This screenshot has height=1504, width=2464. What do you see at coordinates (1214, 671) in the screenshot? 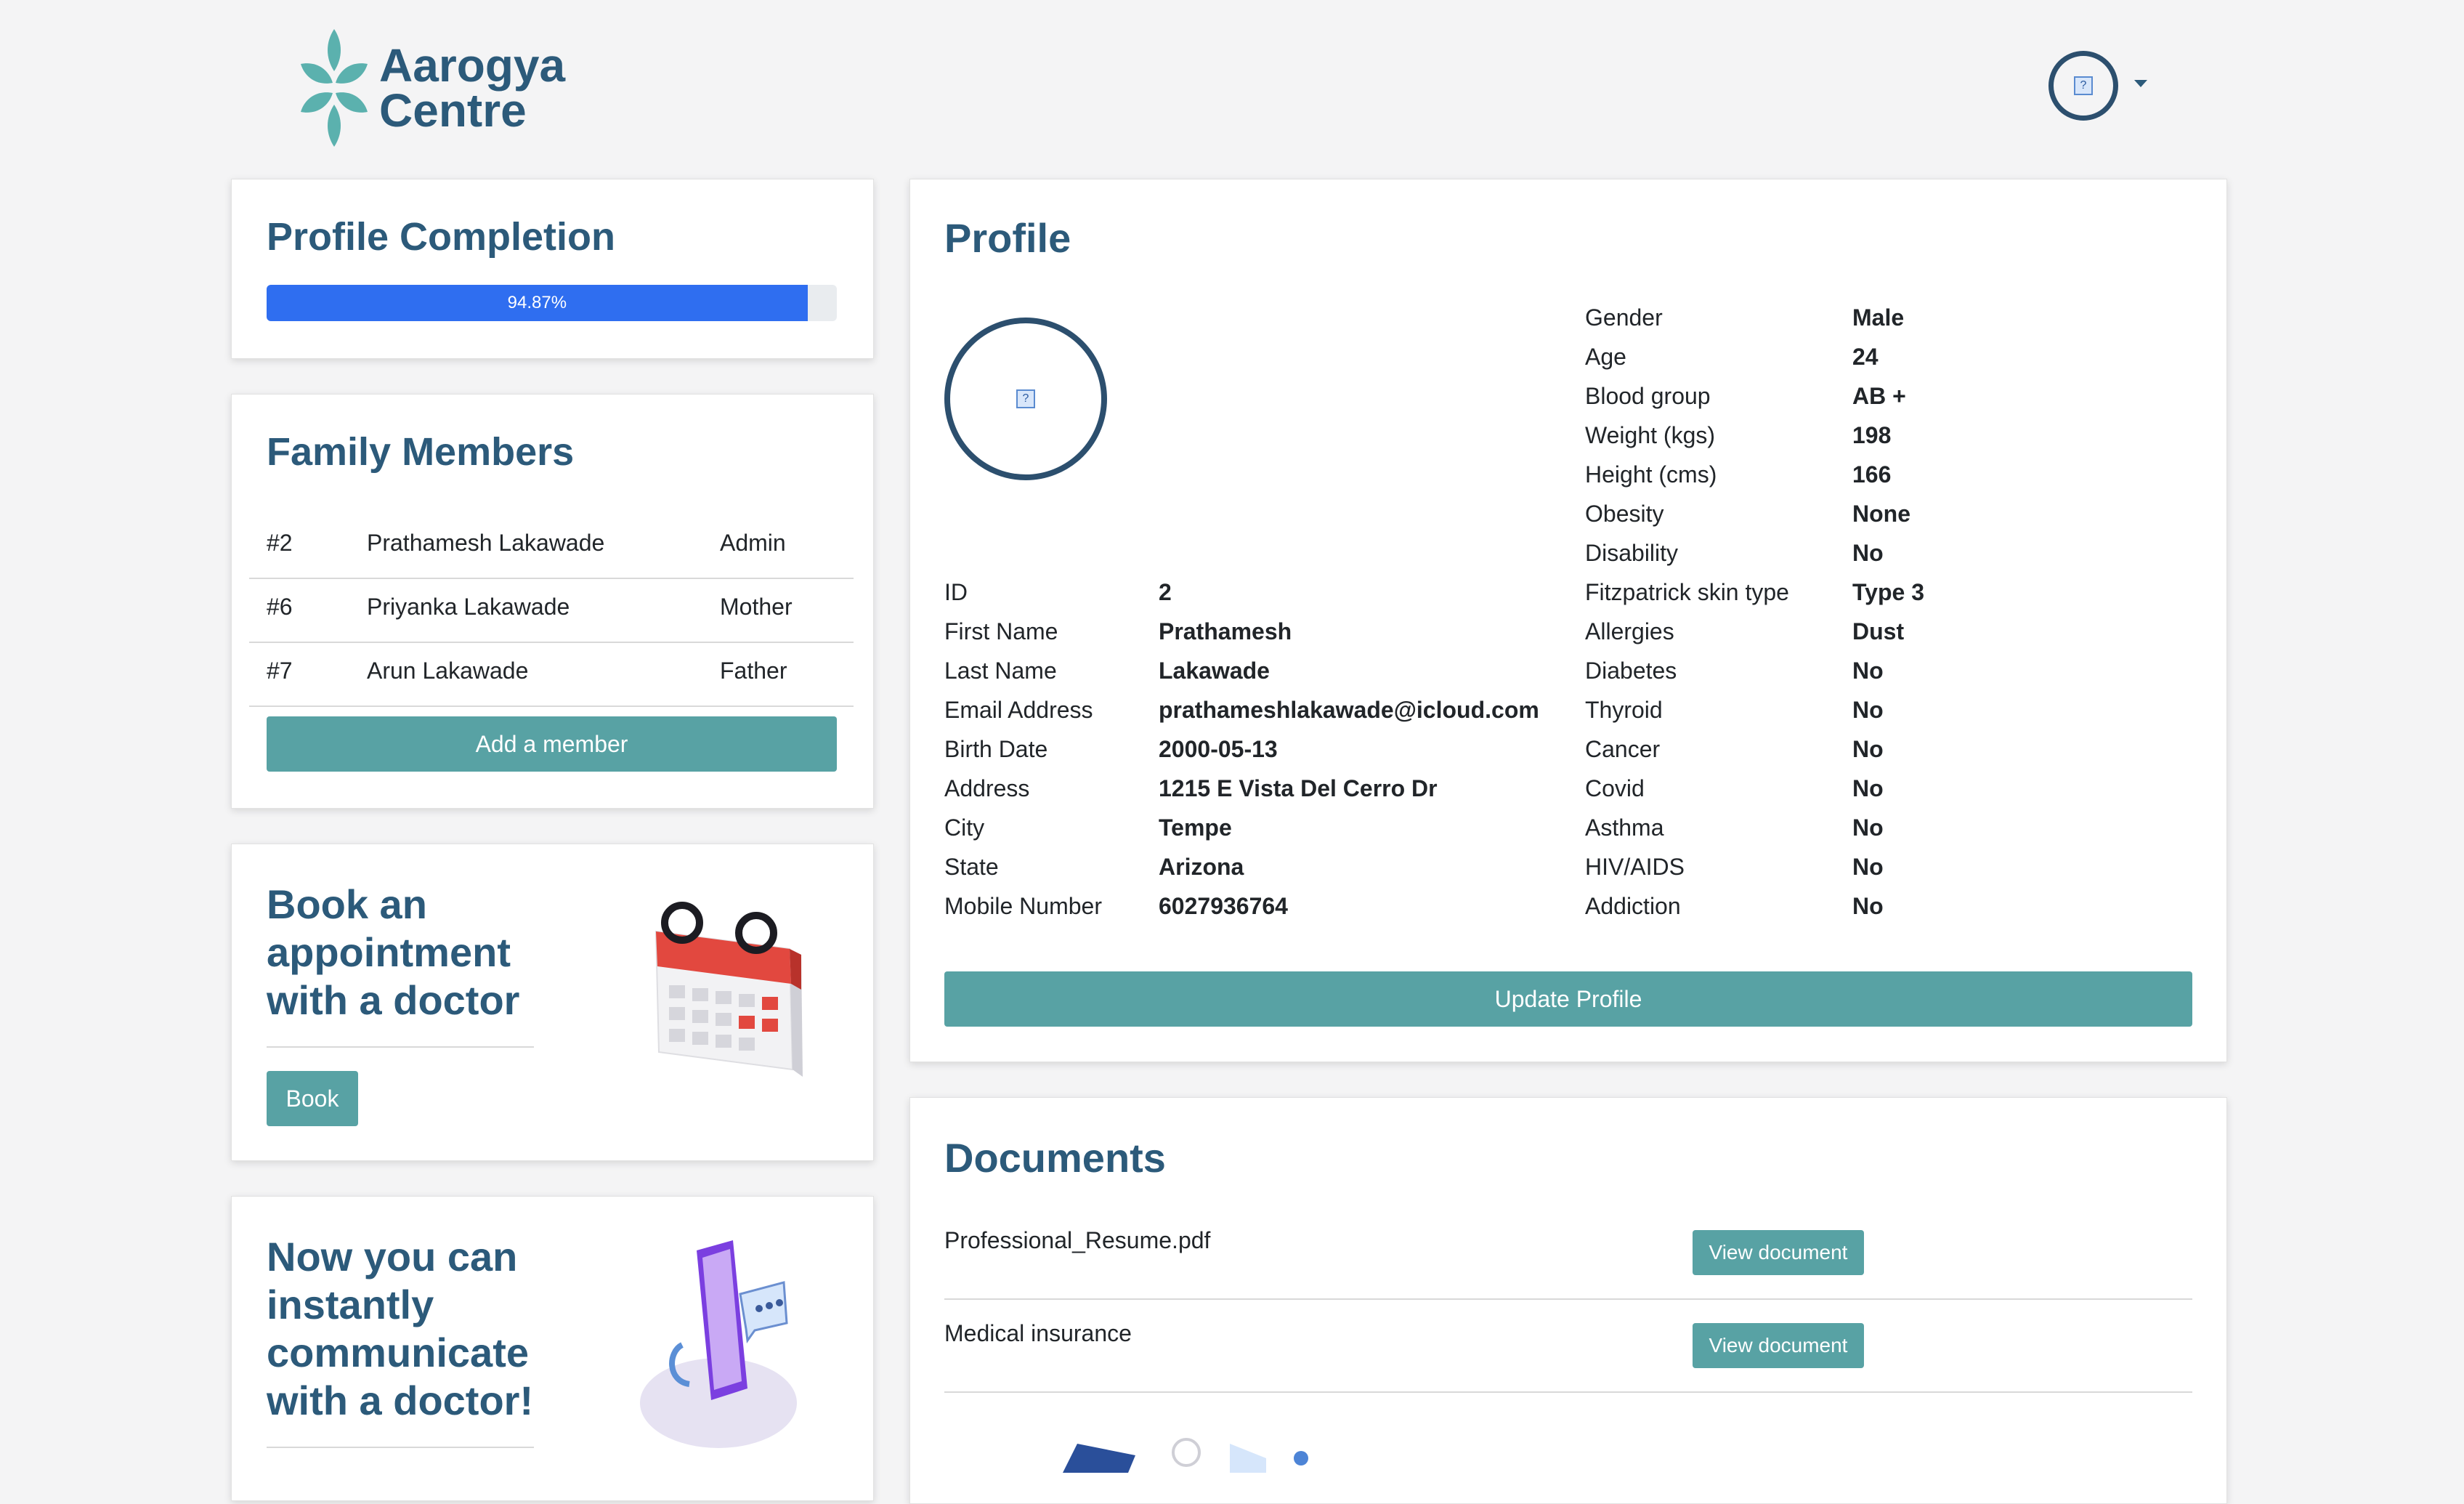
I see `info-value: Lakawade` at bounding box center [1214, 671].